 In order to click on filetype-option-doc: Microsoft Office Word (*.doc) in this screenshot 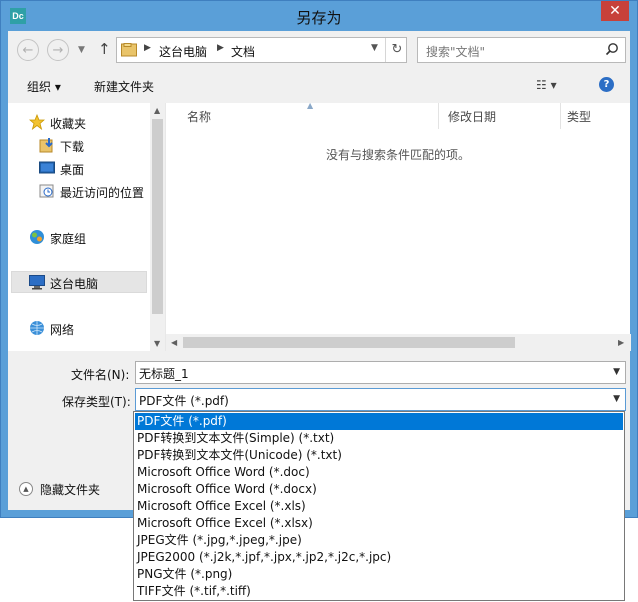, I will do `click(379, 472)`.